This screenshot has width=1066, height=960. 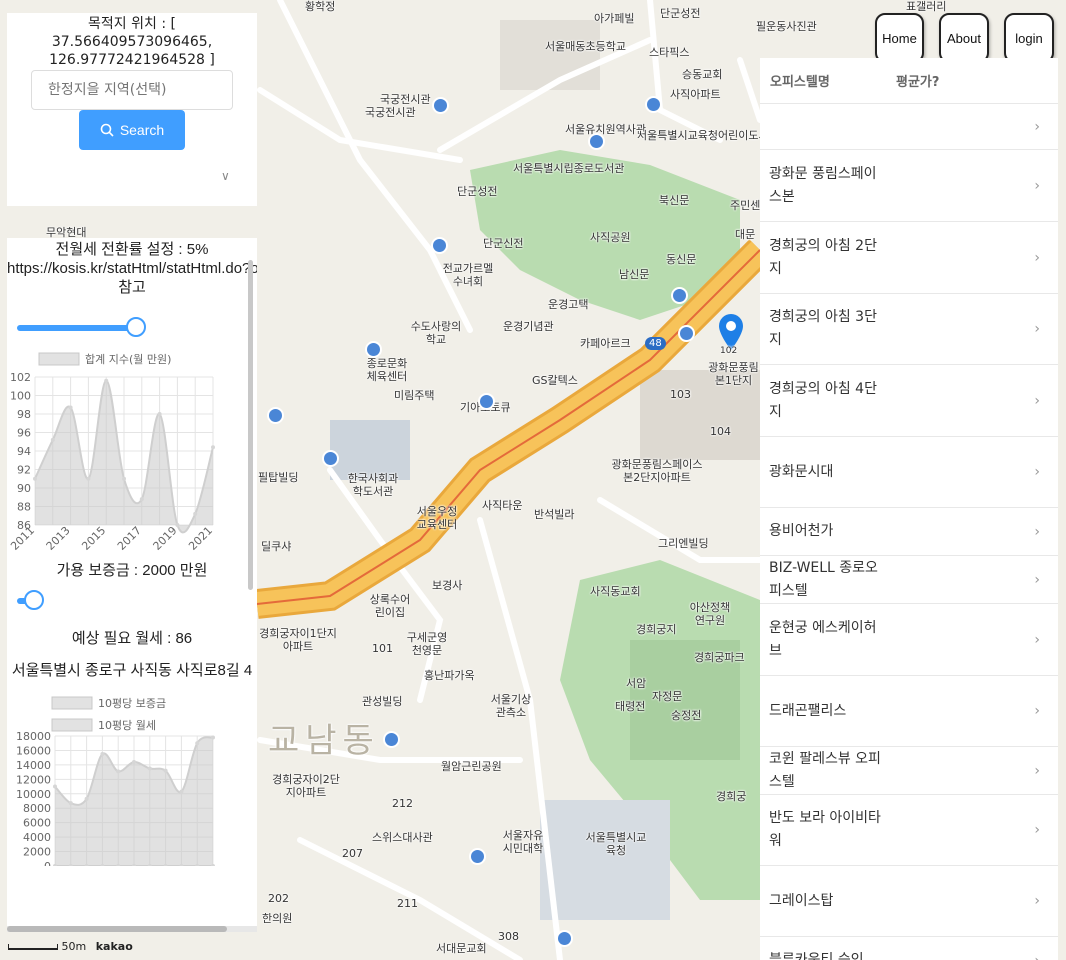 I want to click on about-button: About, so click(x=964, y=38).